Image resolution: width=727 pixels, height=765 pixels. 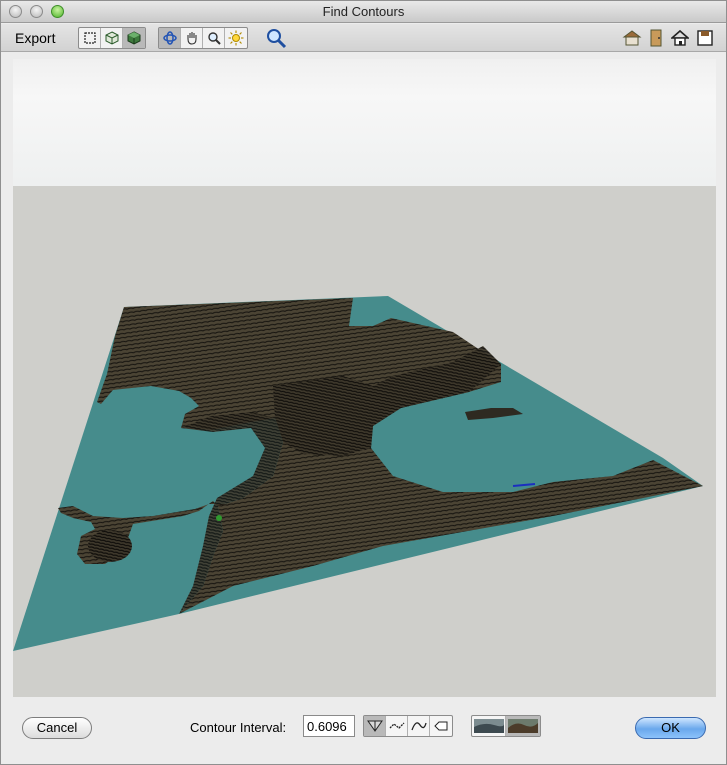 What do you see at coordinates (276, 38) in the screenshot?
I see `zoom-extents-icon` at bounding box center [276, 38].